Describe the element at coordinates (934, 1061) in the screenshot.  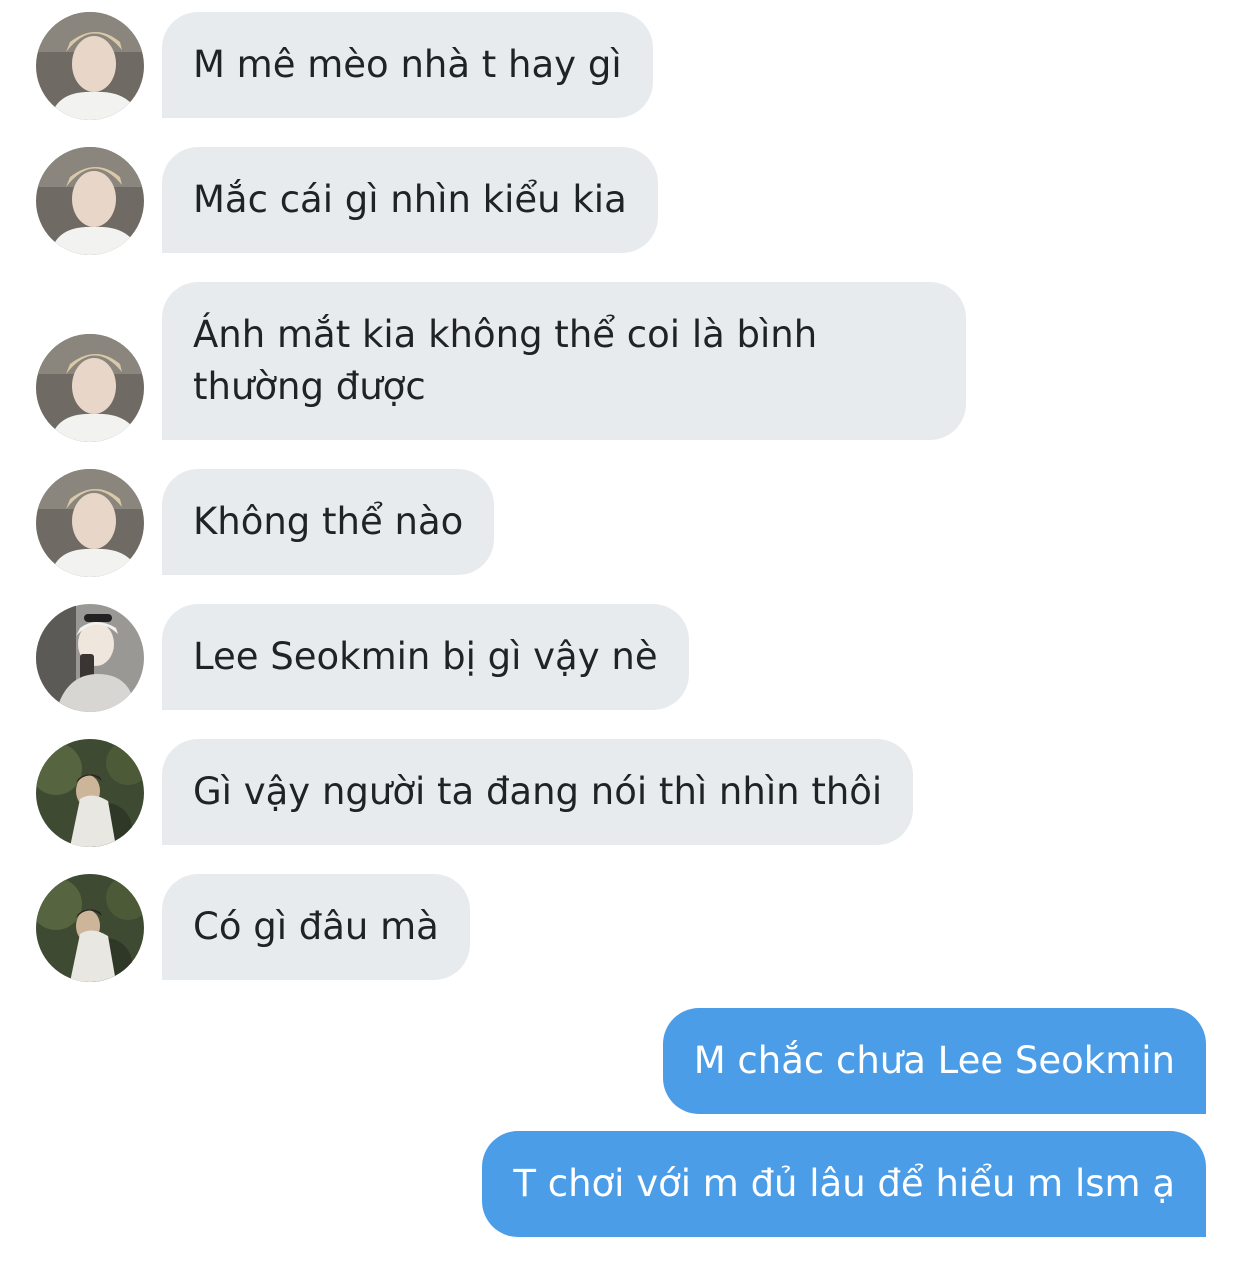
I see `outgoing-message-bubble: M chắc chưa Lee Seokmin` at that location.